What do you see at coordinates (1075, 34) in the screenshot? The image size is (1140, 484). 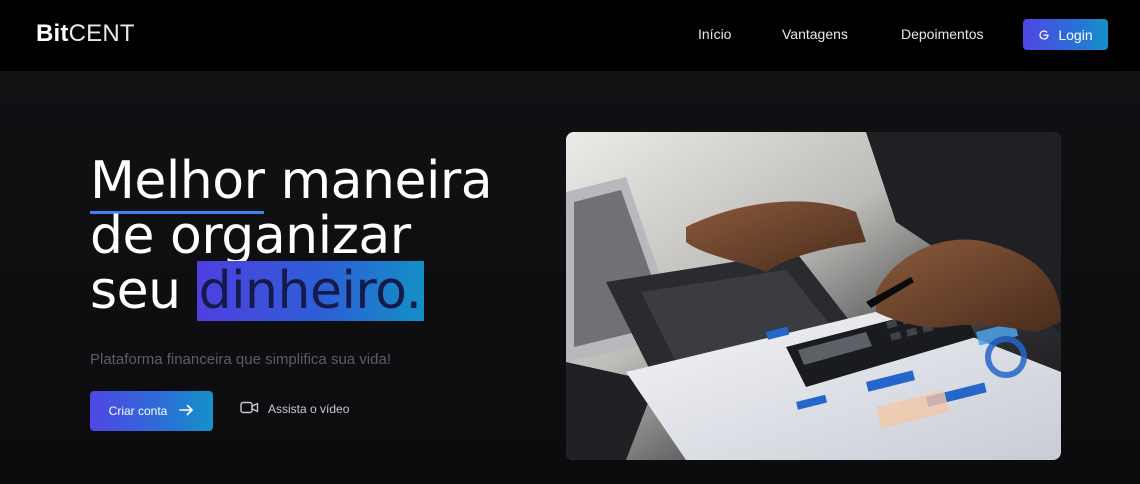 I see `login-label: Login` at bounding box center [1075, 34].